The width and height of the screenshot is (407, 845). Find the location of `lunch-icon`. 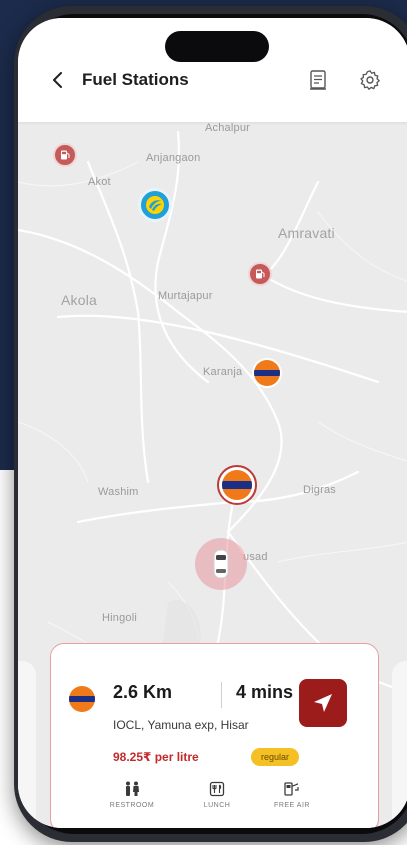

lunch-icon is located at coordinates (217, 789).